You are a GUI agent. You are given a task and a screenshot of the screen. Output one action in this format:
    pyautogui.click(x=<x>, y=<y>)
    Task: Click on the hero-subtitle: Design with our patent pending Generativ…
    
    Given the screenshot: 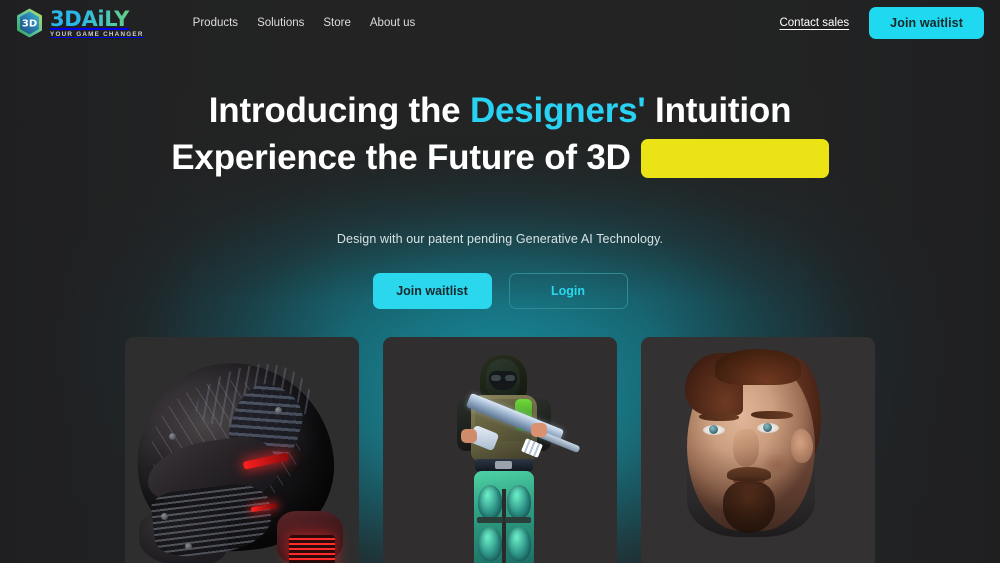 What is the action you would take?
    pyautogui.click(x=500, y=238)
    